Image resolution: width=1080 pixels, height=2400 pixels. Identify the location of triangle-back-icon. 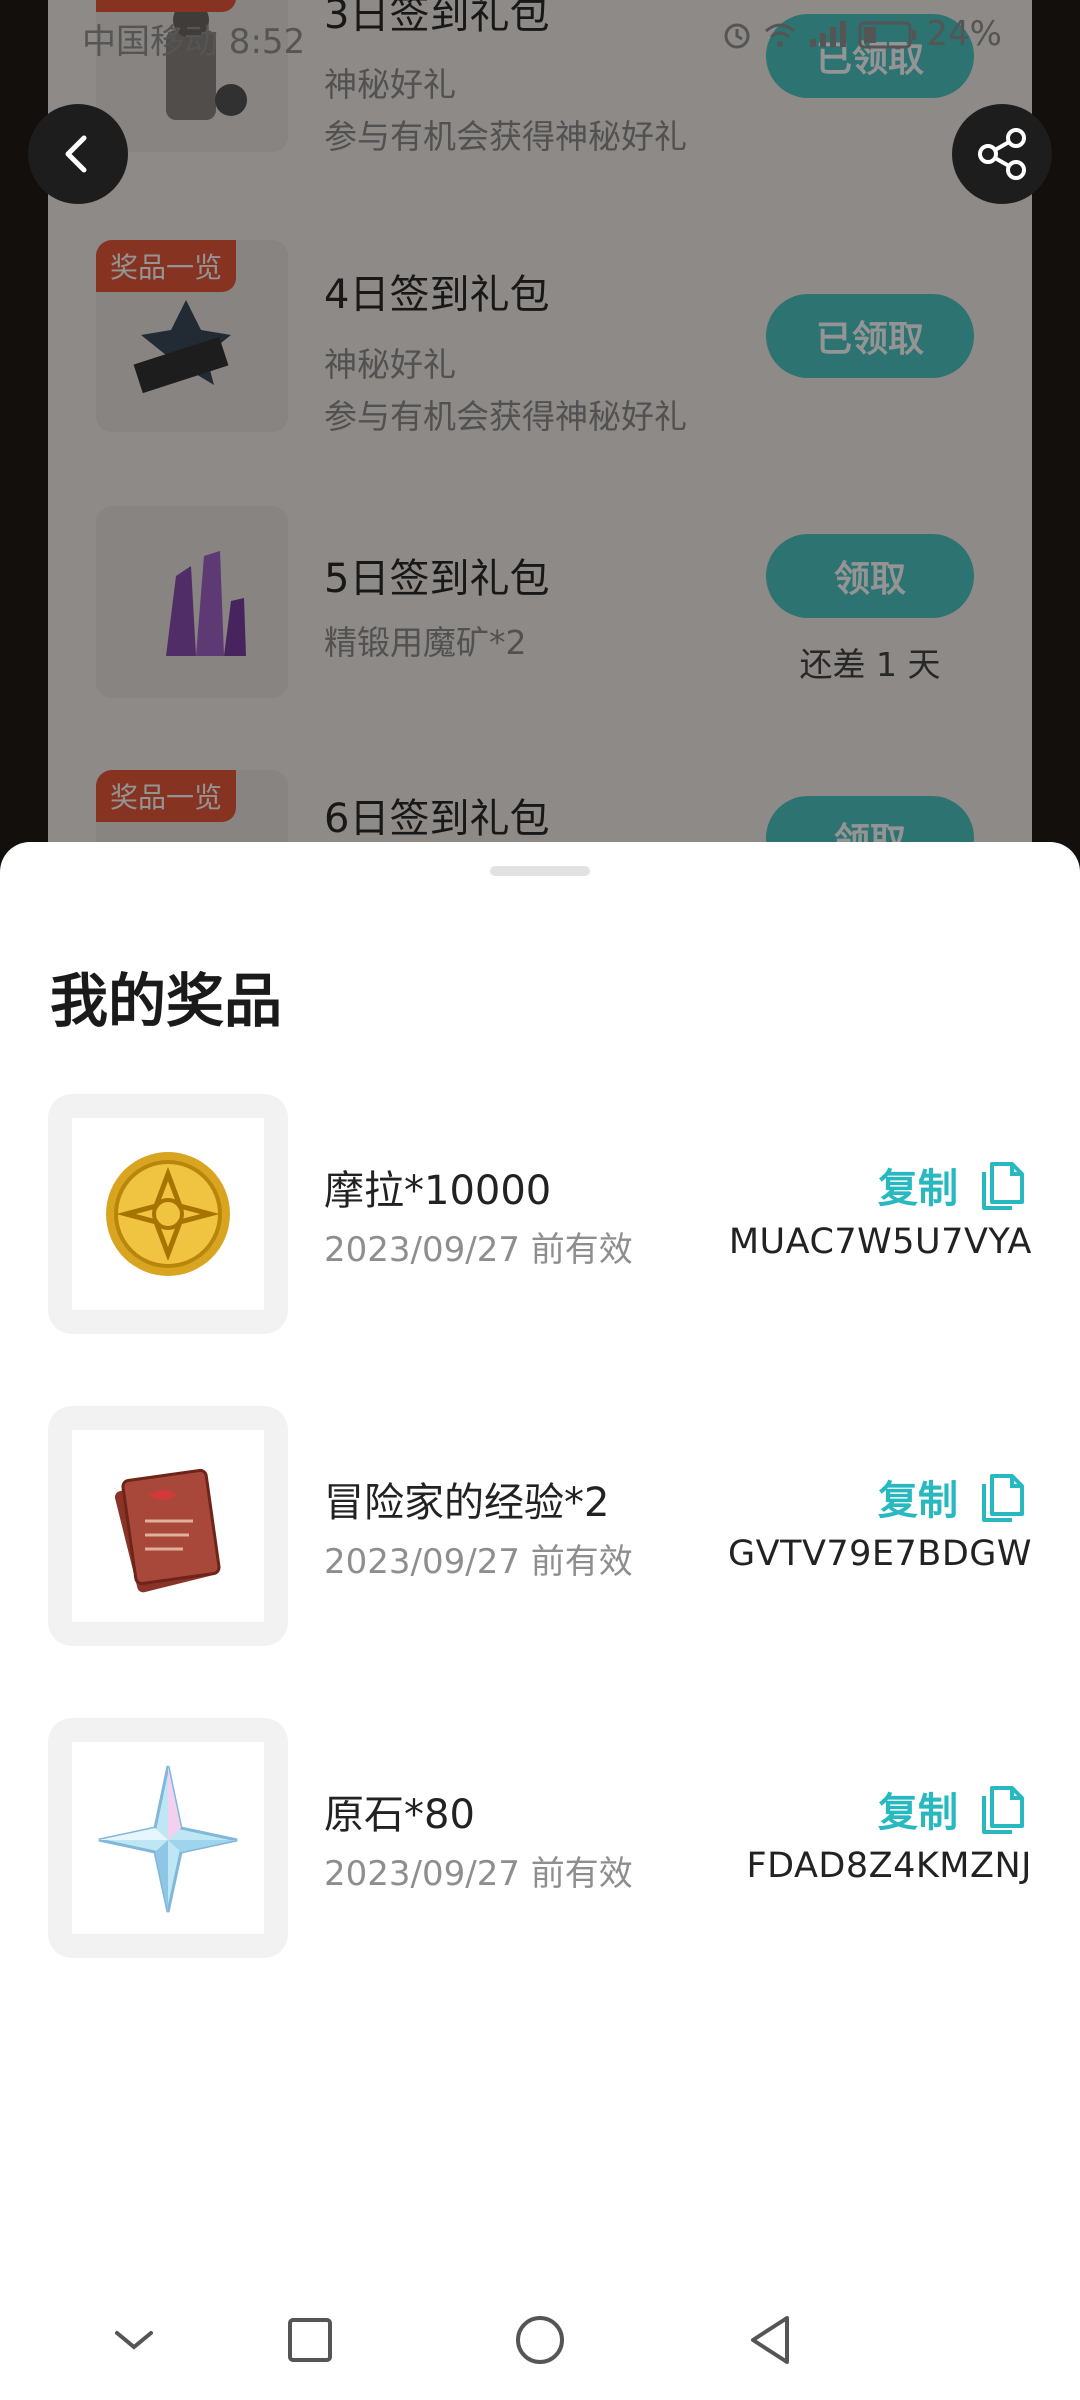
(770, 2340).